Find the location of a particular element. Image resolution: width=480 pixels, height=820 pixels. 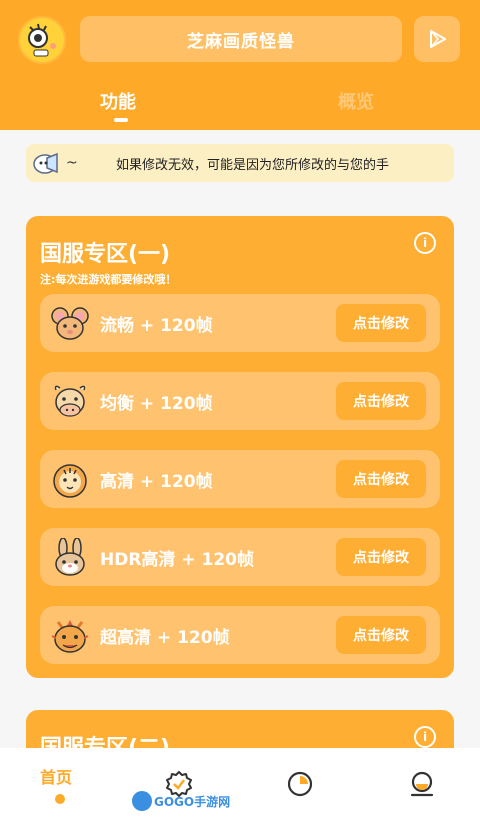

tab-function: 功能 is located at coordinates (118, 101).